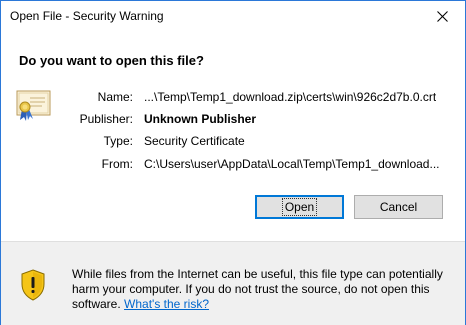  Describe the element at coordinates (194, 141) in the screenshot. I see `type-value: Security Certificate` at that location.